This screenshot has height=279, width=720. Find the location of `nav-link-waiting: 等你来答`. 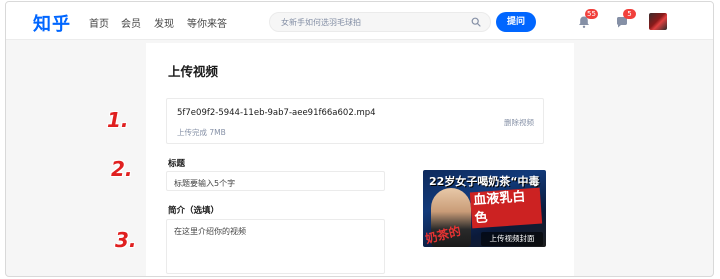

nav-link-waiting: 等你来答 is located at coordinates (207, 22).